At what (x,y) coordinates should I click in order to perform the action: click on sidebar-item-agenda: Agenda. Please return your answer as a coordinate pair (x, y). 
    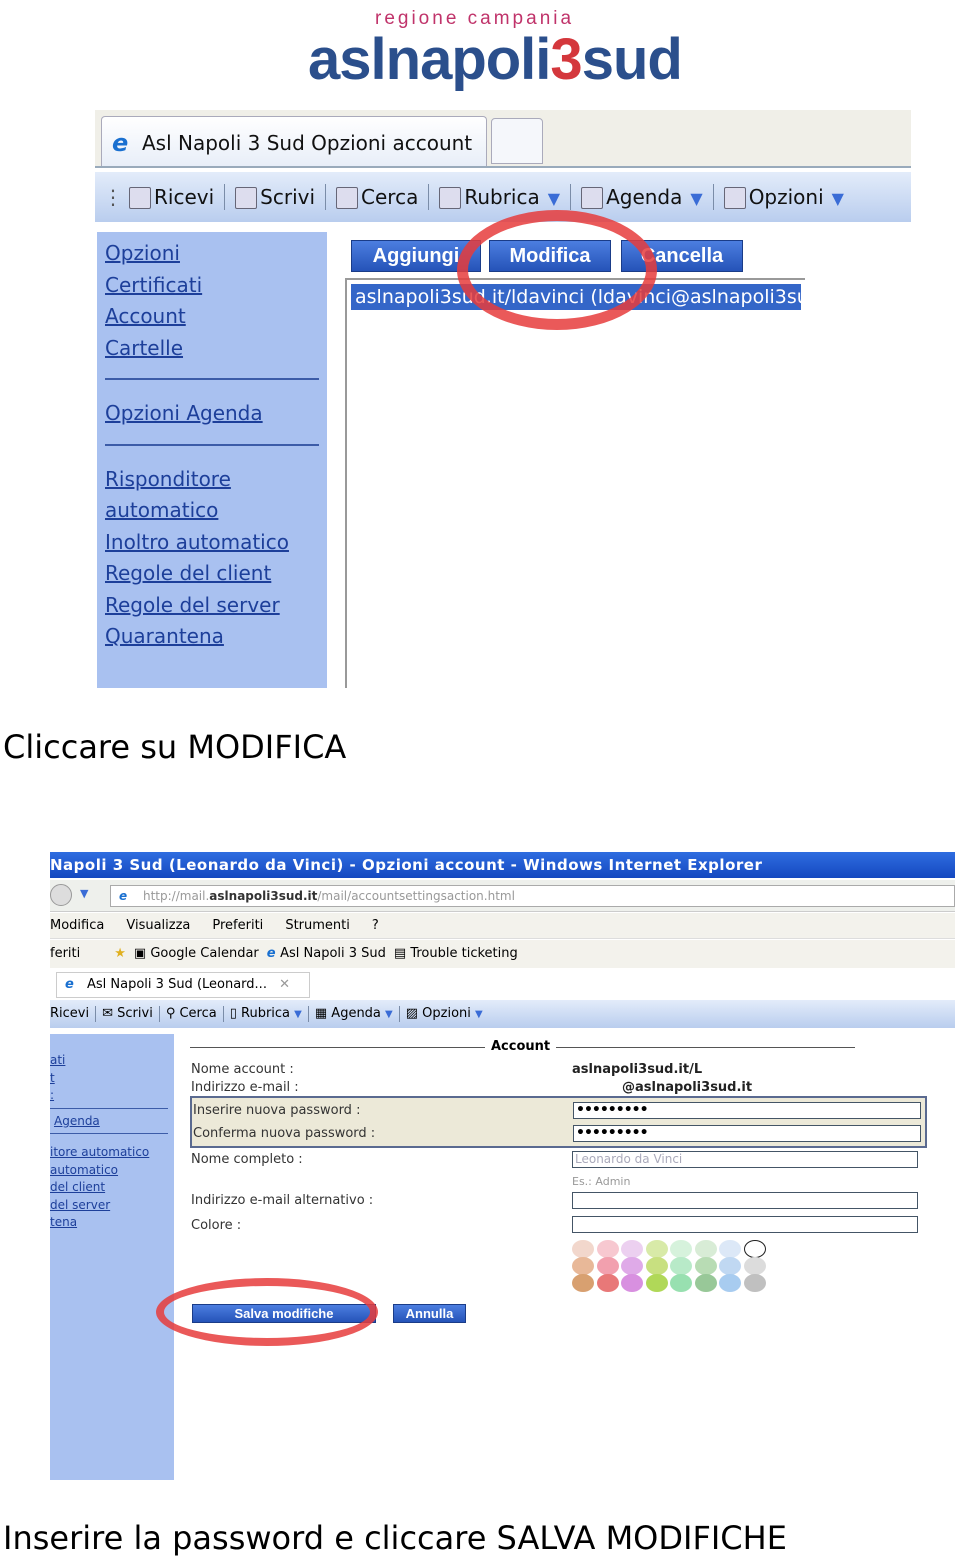
    Looking at the image, I should click on (112, 1122).